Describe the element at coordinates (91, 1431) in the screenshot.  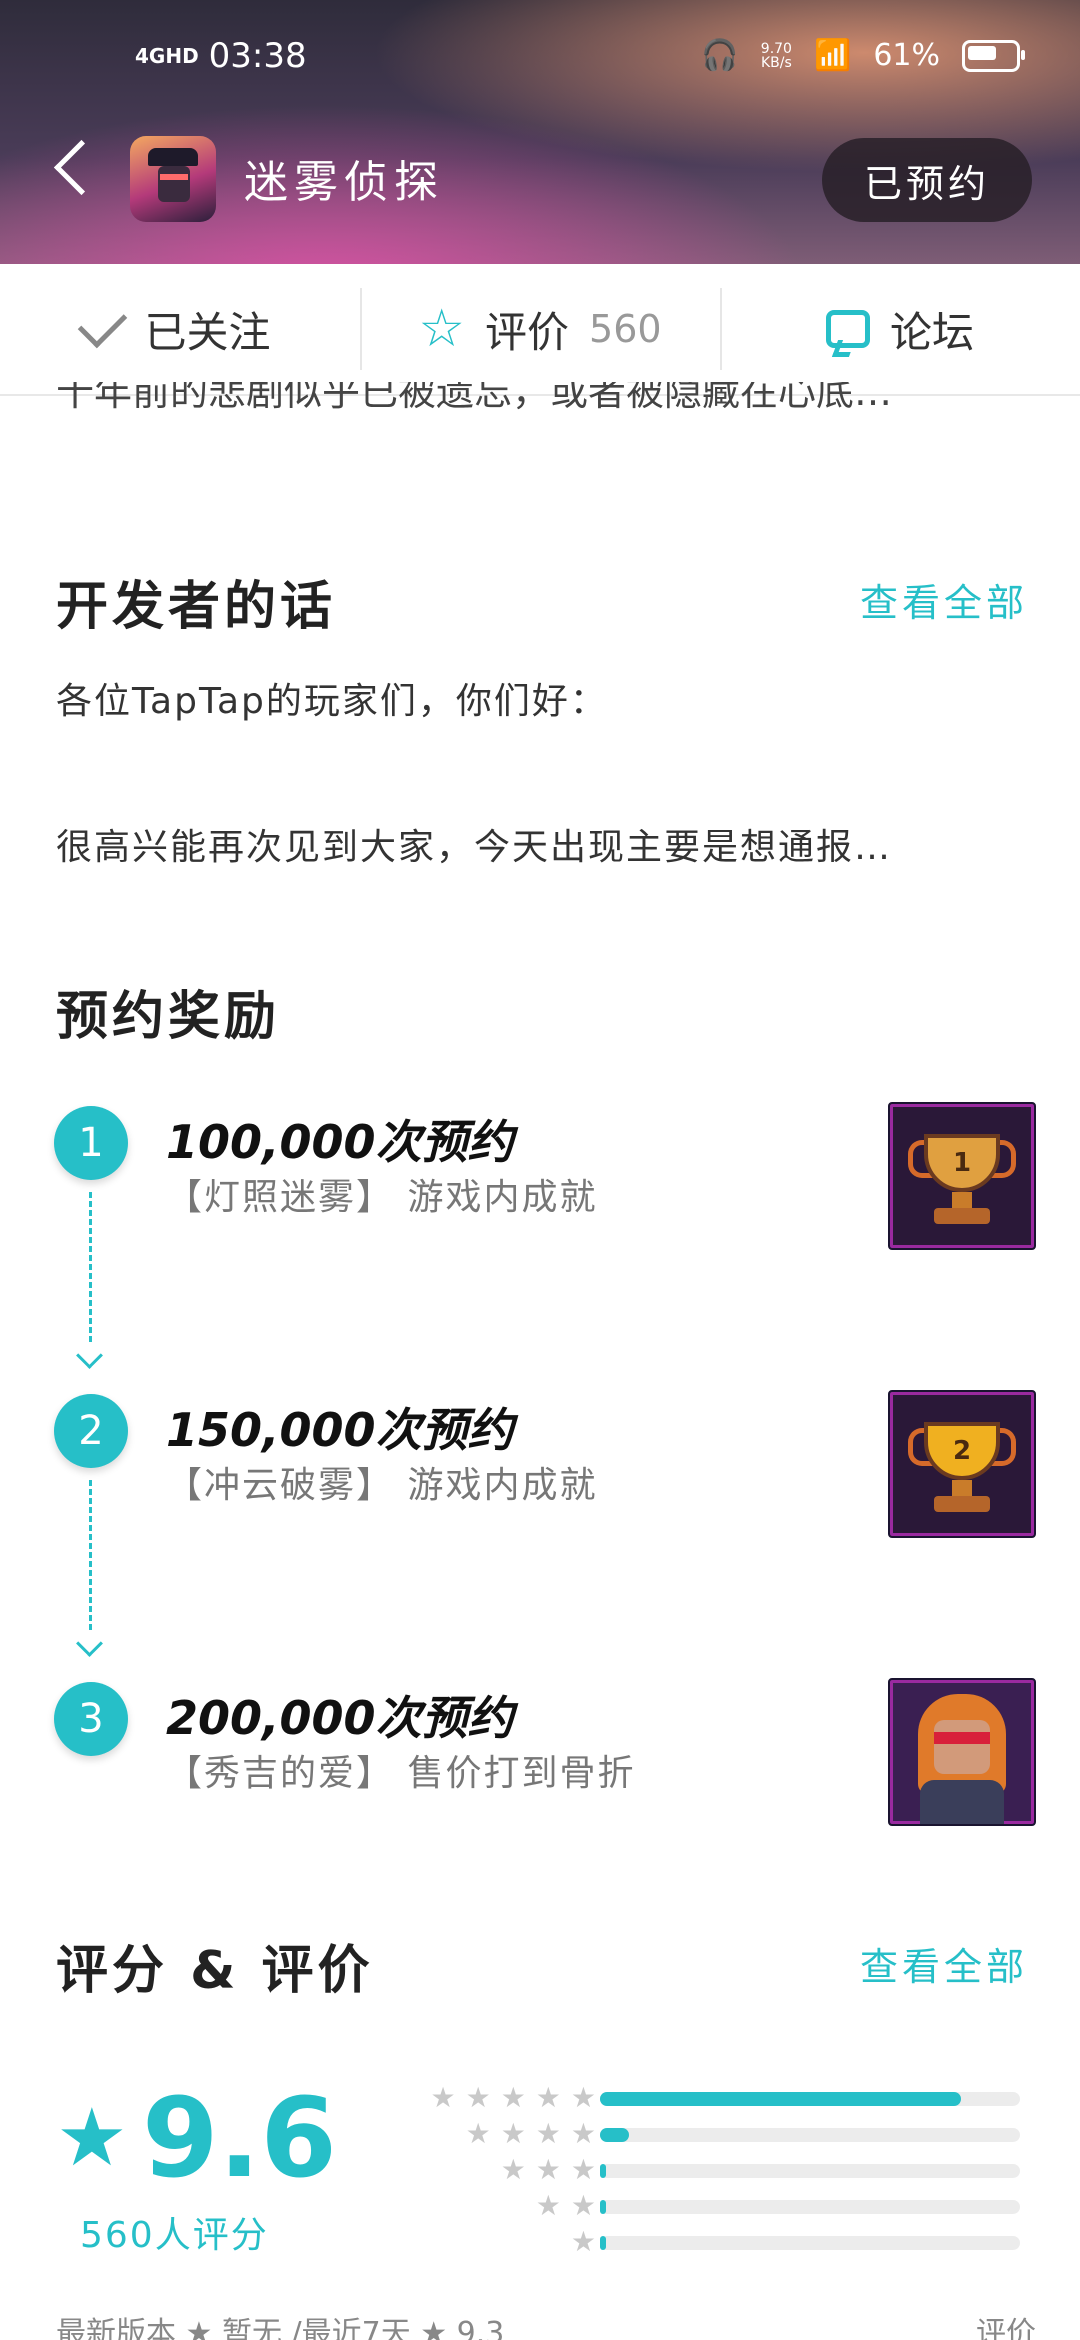
I see `step-badge-2: 2` at that location.